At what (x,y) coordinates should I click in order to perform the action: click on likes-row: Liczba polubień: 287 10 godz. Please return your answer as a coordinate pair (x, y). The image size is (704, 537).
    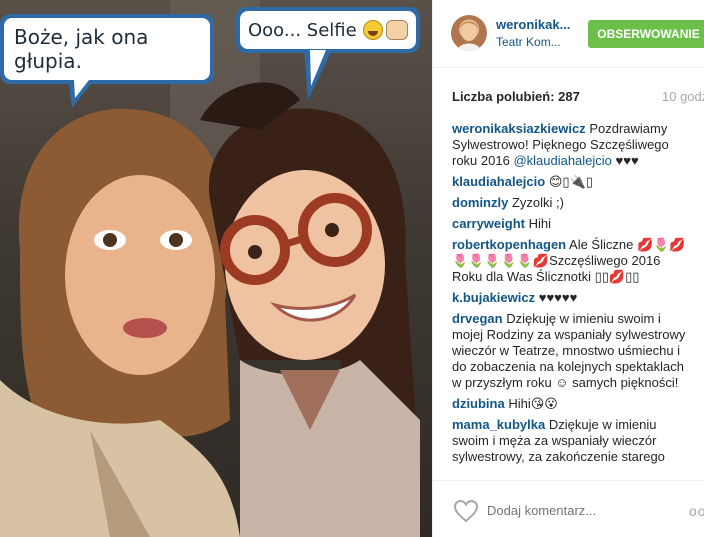
    Looking at the image, I should click on (578, 96).